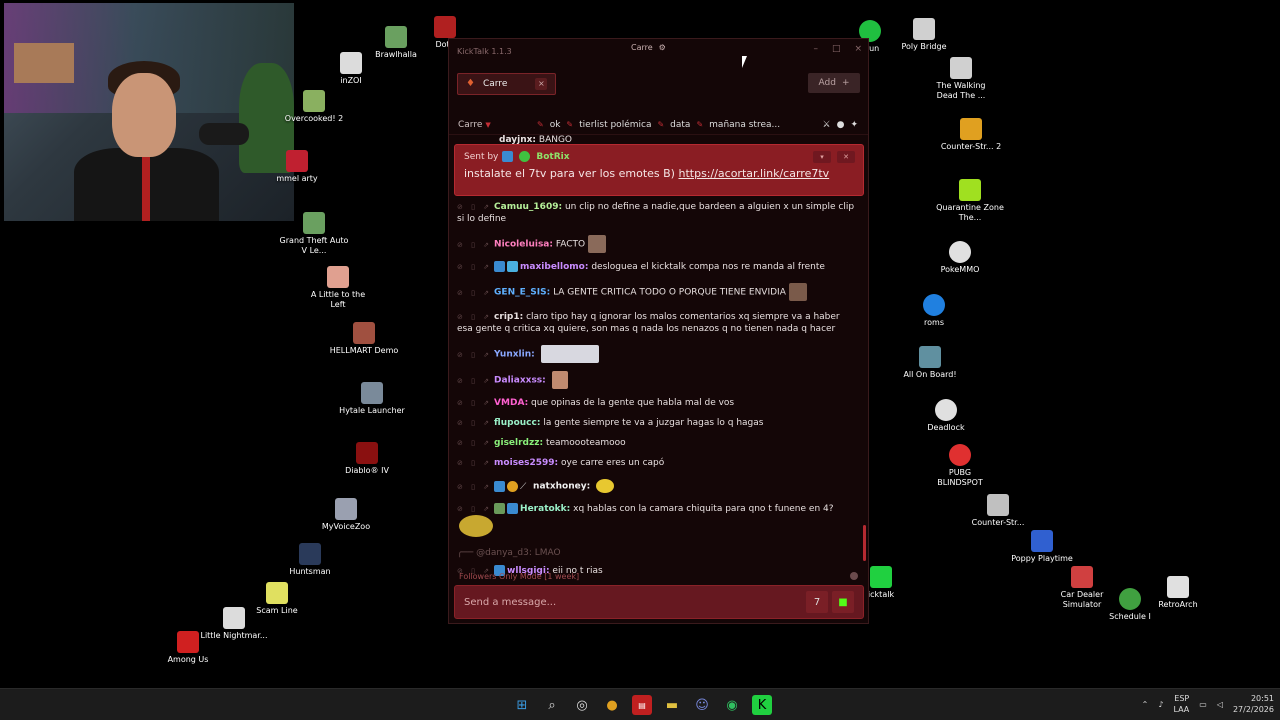 Image resolution: width=1280 pixels, height=720 pixels. Describe the element at coordinates (514, 355) in the screenshot. I see `chat-username: Yunxlin:` at that location.